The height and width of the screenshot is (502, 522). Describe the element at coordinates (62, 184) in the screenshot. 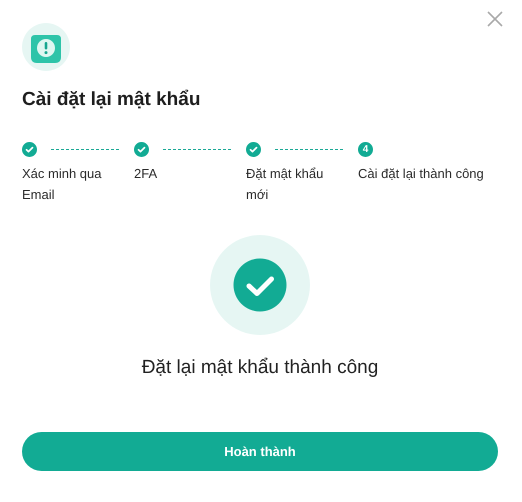

I see `step-label: Xác minh qua Email` at that location.